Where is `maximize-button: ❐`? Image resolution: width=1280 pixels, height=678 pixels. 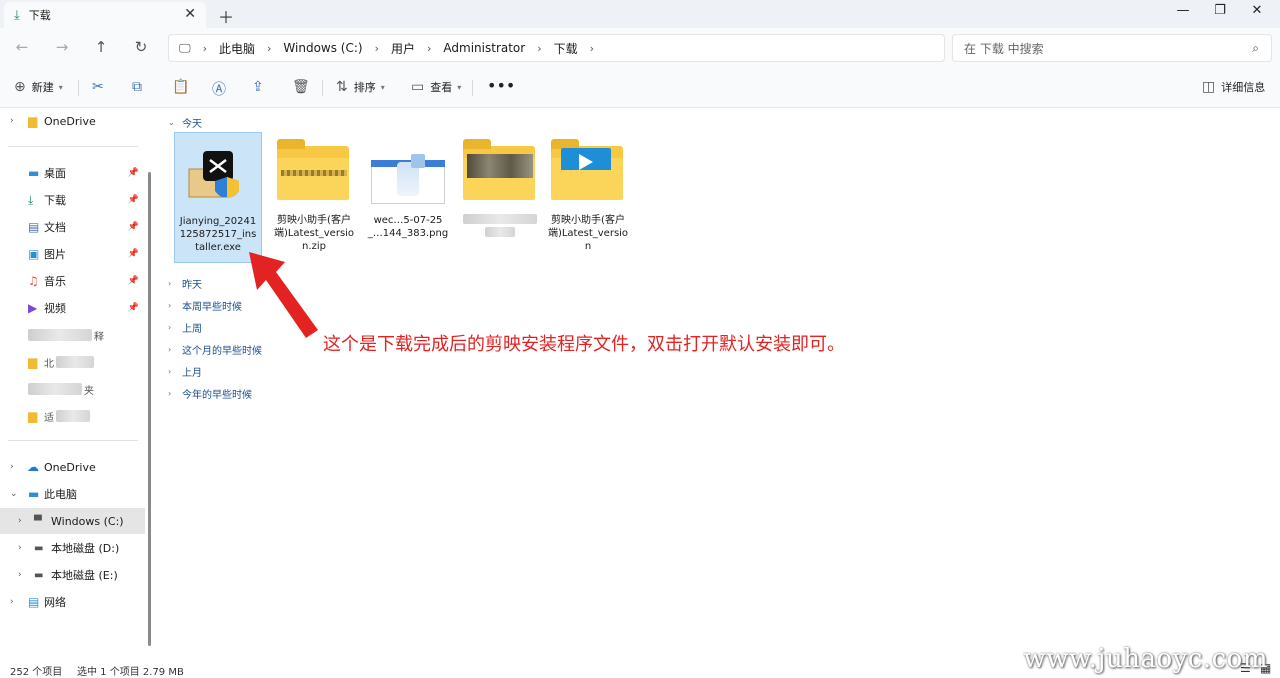 maximize-button: ❐ is located at coordinates (1220, 10).